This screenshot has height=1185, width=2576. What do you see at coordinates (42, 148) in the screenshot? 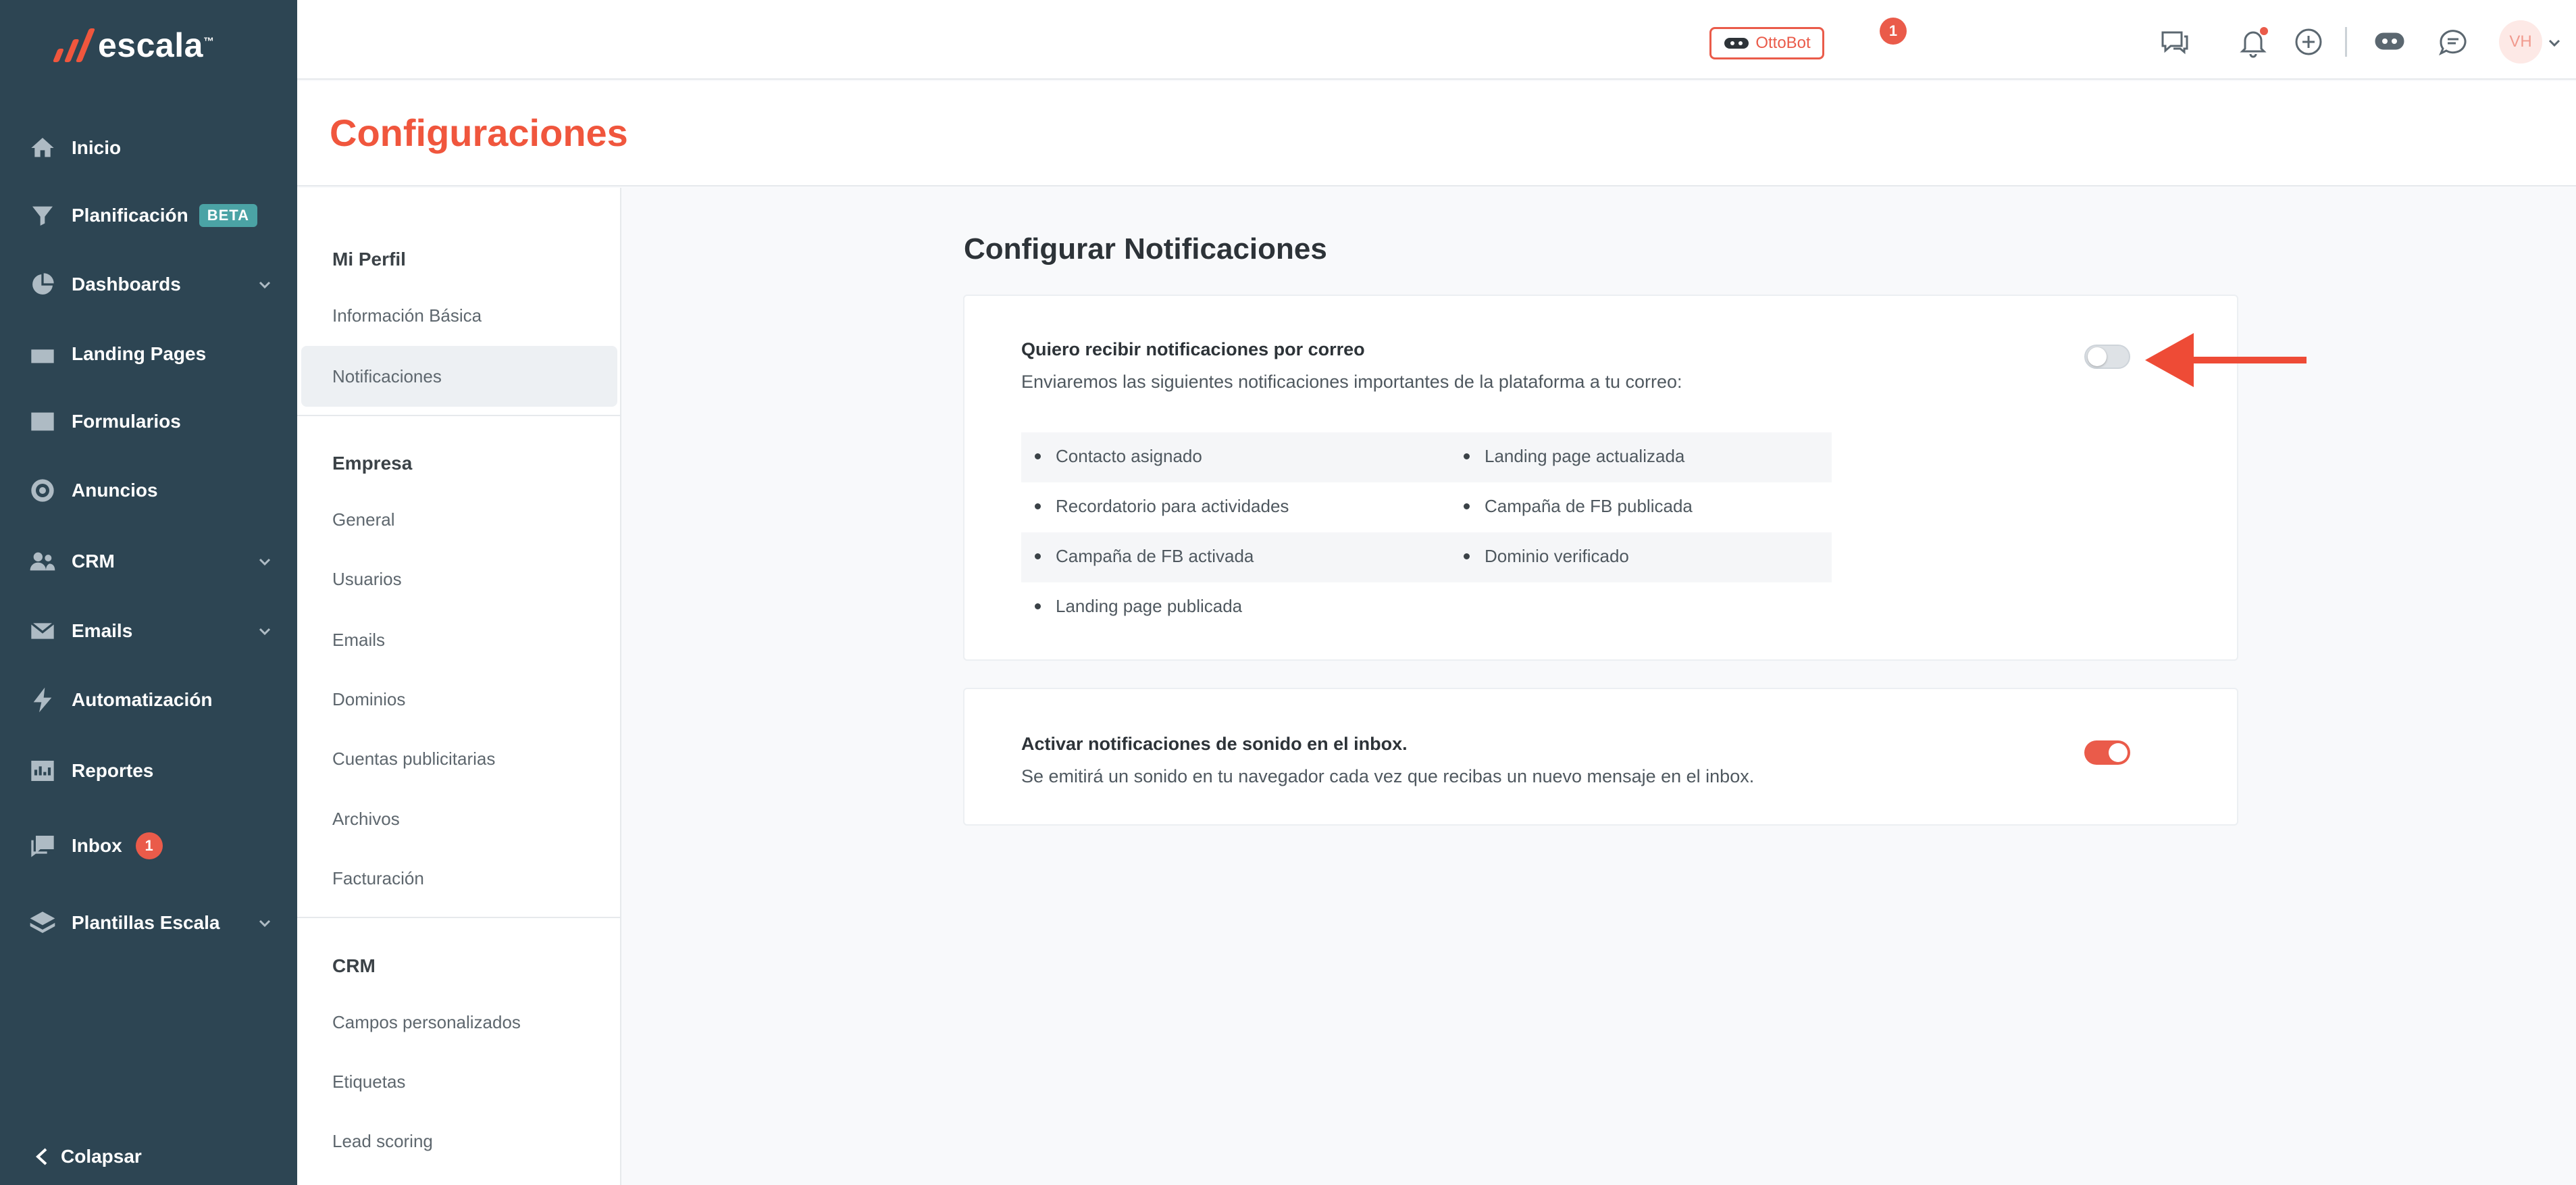
I see `home-icon` at bounding box center [42, 148].